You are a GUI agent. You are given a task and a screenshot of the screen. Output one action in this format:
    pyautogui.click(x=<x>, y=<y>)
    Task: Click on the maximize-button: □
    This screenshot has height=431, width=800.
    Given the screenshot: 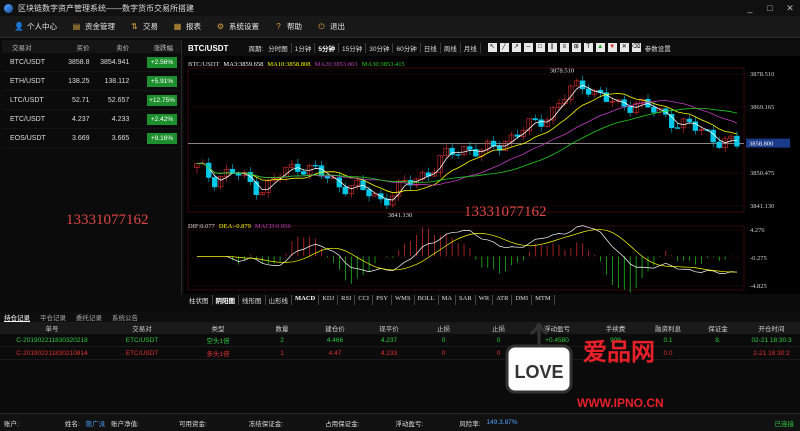 What is the action you would take?
    pyautogui.click(x=770, y=8)
    